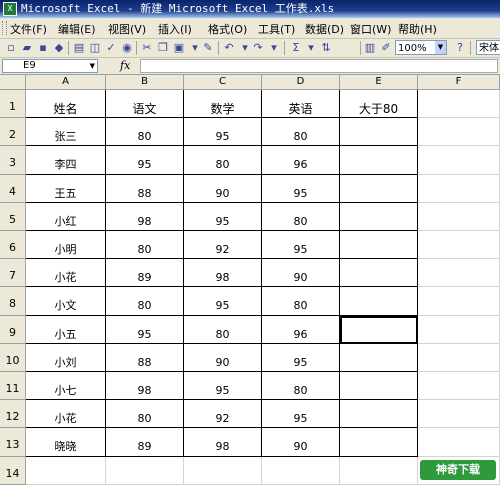 The width and height of the screenshot is (500, 488). What do you see at coordinates (43, 48) in the screenshot?
I see `save-icon: ▪` at bounding box center [43, 48].